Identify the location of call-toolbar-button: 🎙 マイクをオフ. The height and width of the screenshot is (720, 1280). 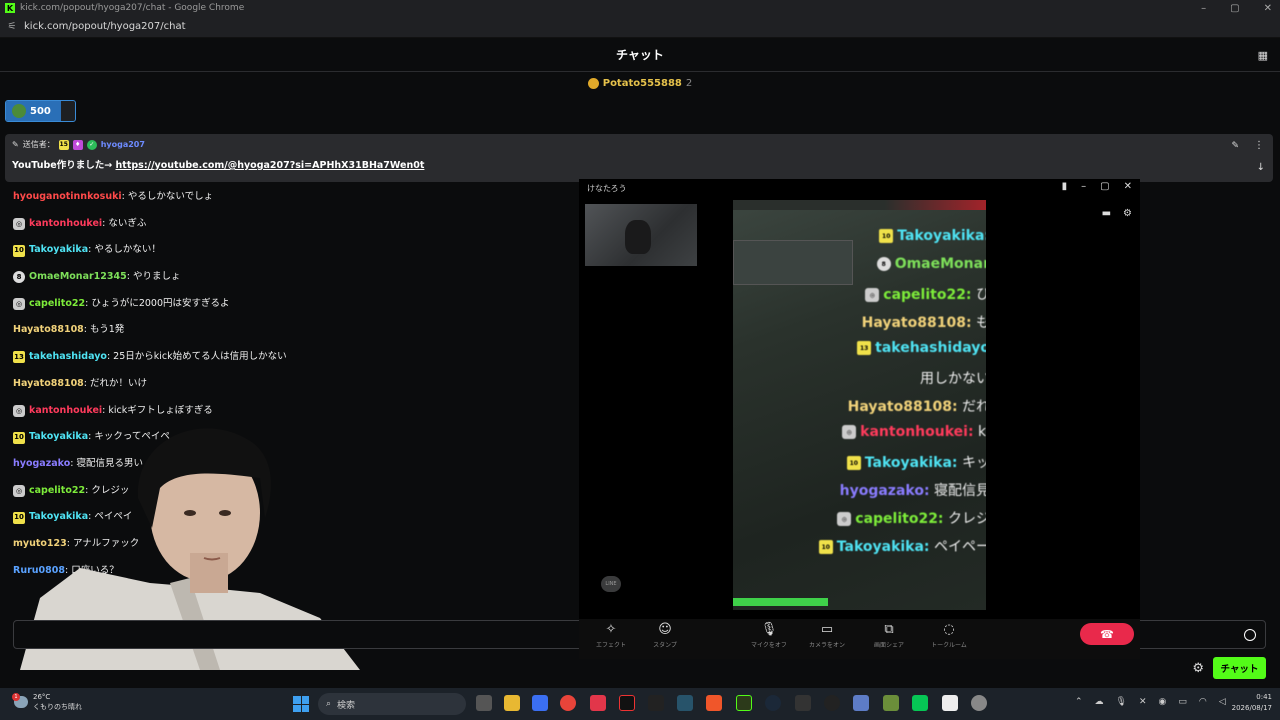
(769, 635).